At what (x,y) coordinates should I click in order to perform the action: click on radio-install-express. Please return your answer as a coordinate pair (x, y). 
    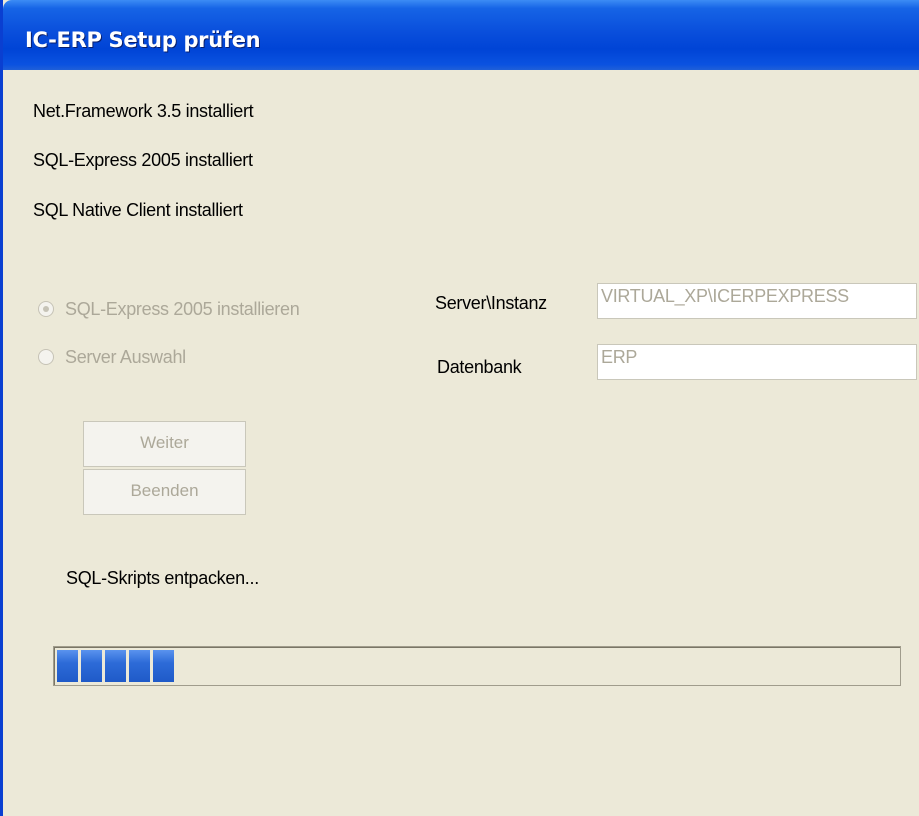
    Looking at the image, I should click on (46, 309).